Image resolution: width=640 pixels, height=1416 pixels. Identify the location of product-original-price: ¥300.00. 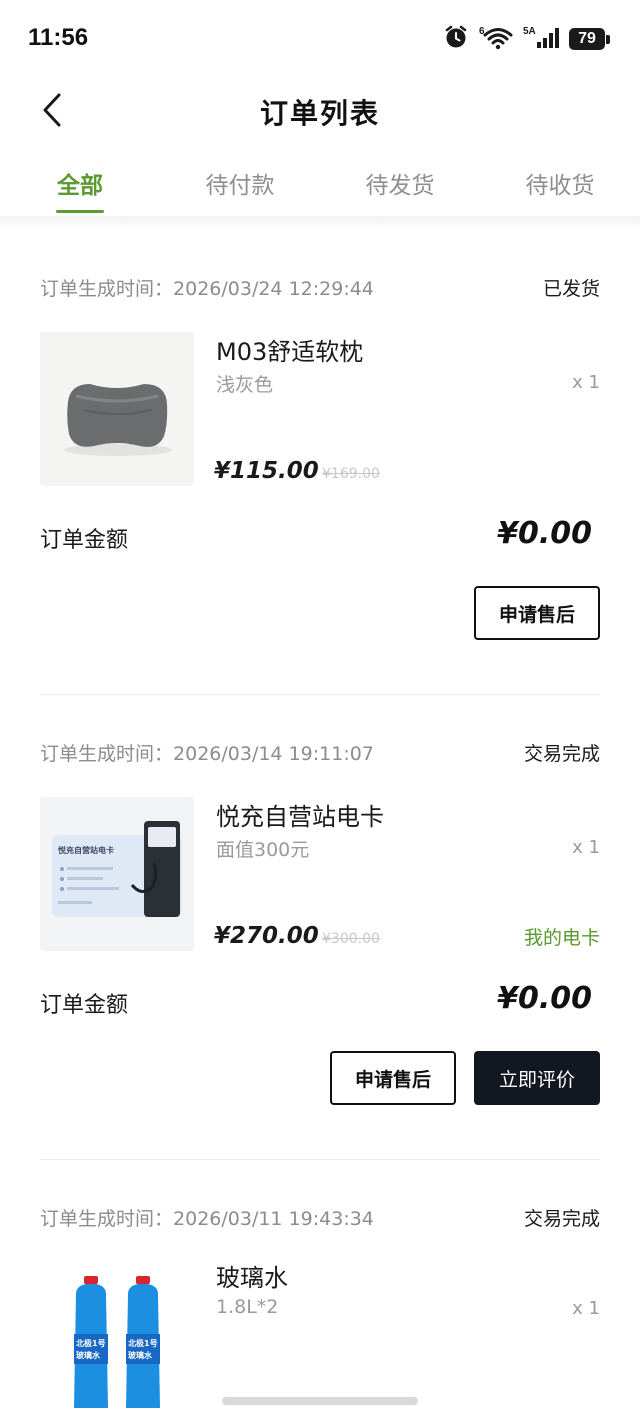
(351, 939).